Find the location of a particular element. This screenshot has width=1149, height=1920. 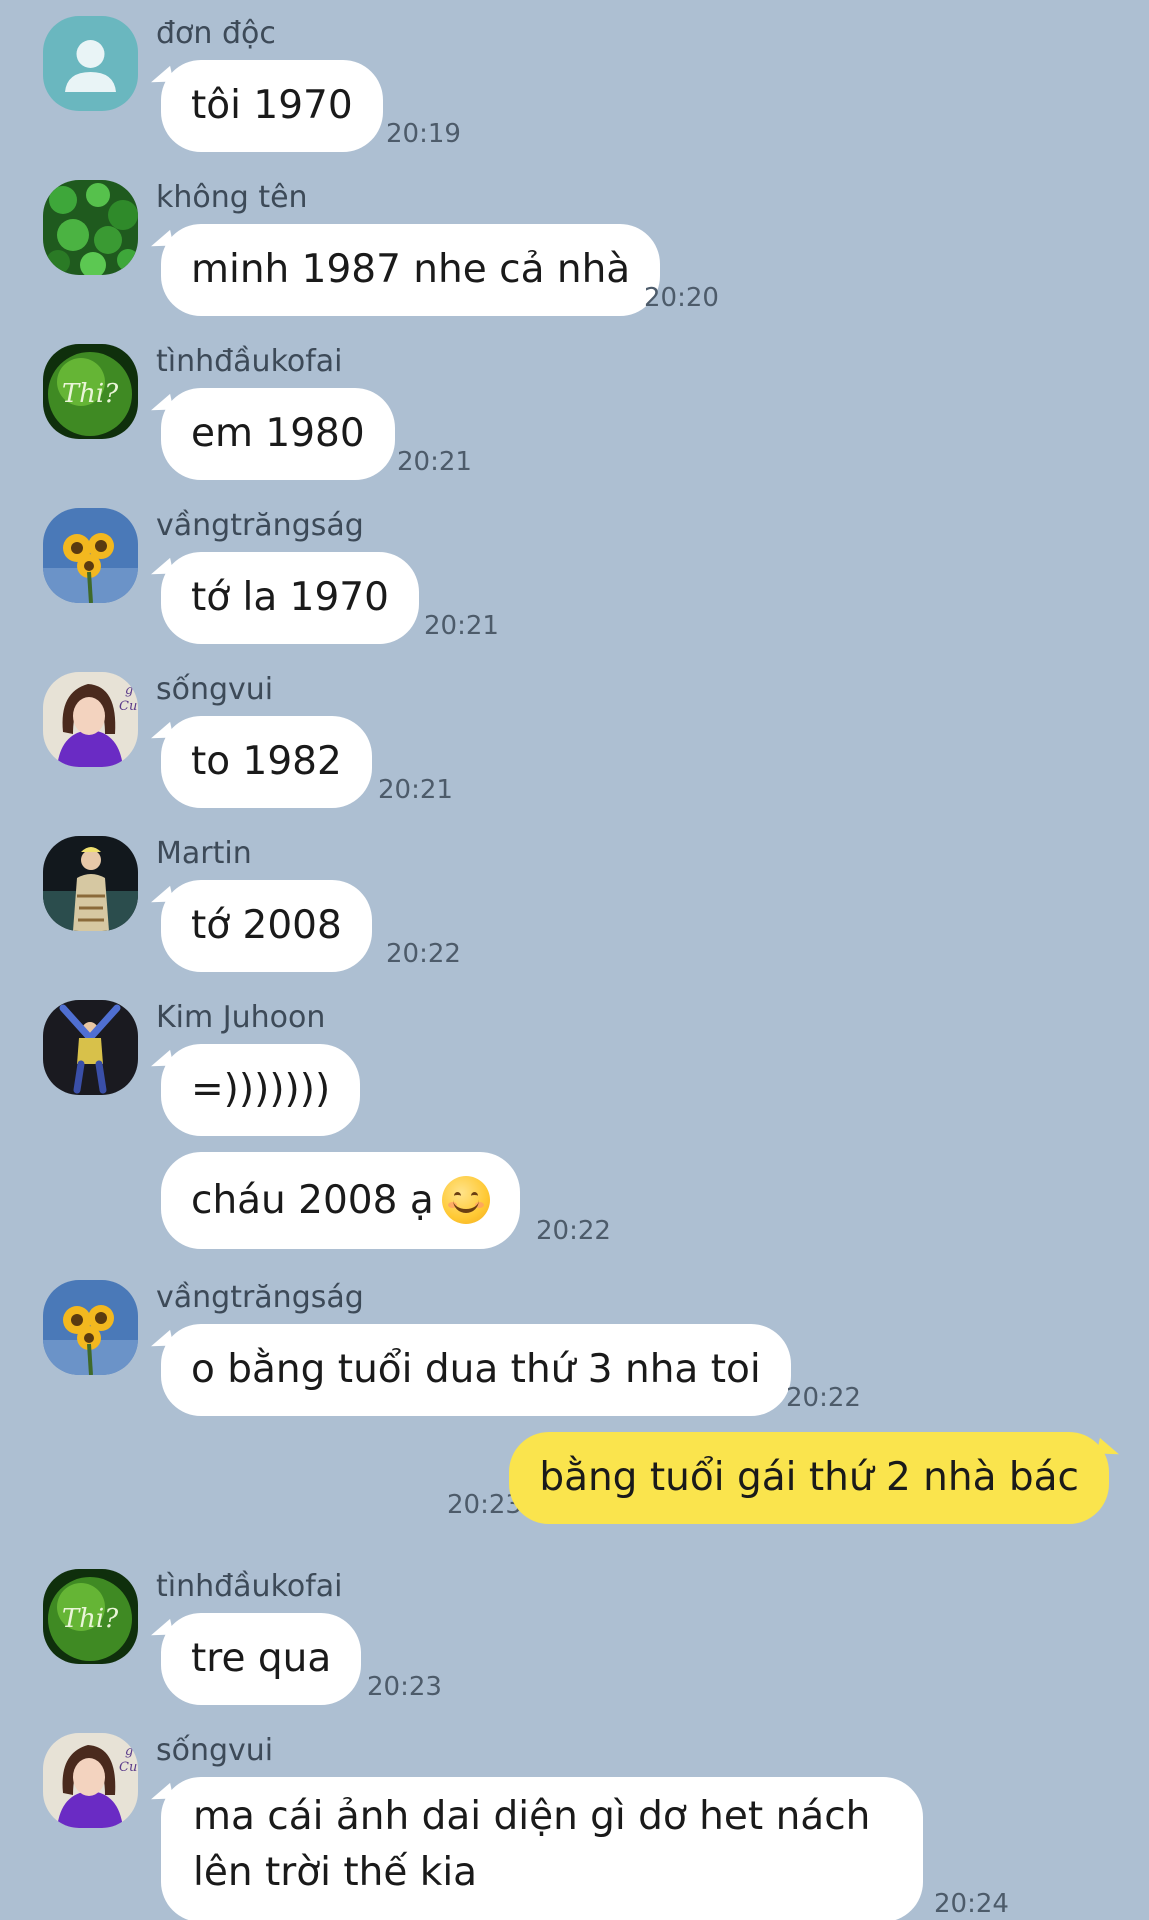

green-plant-avatar is located at coordinates (90, 227).